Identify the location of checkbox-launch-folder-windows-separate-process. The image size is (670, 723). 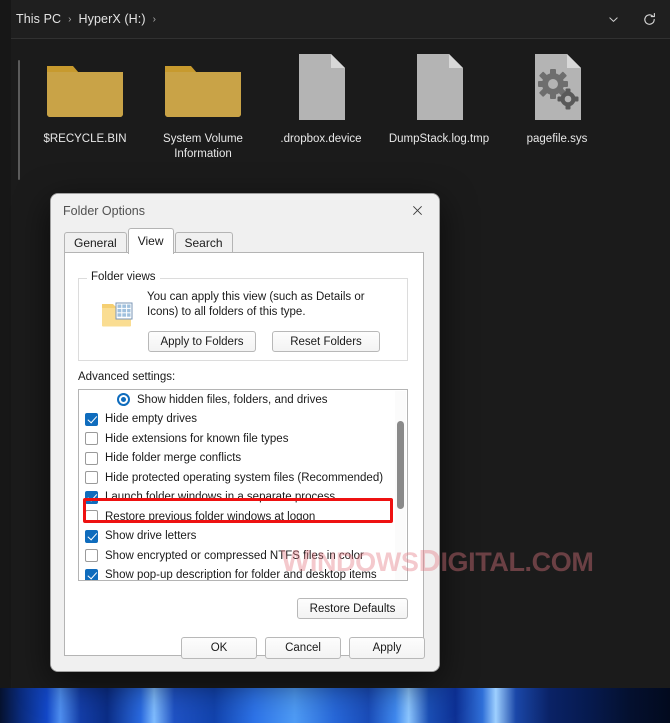
(91, 497).